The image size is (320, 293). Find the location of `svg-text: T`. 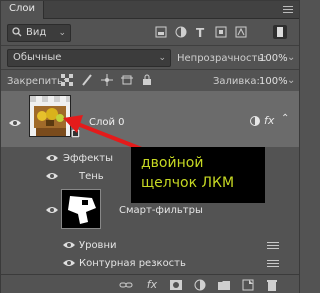

svg-text: T is located at coordinates (200, 32).